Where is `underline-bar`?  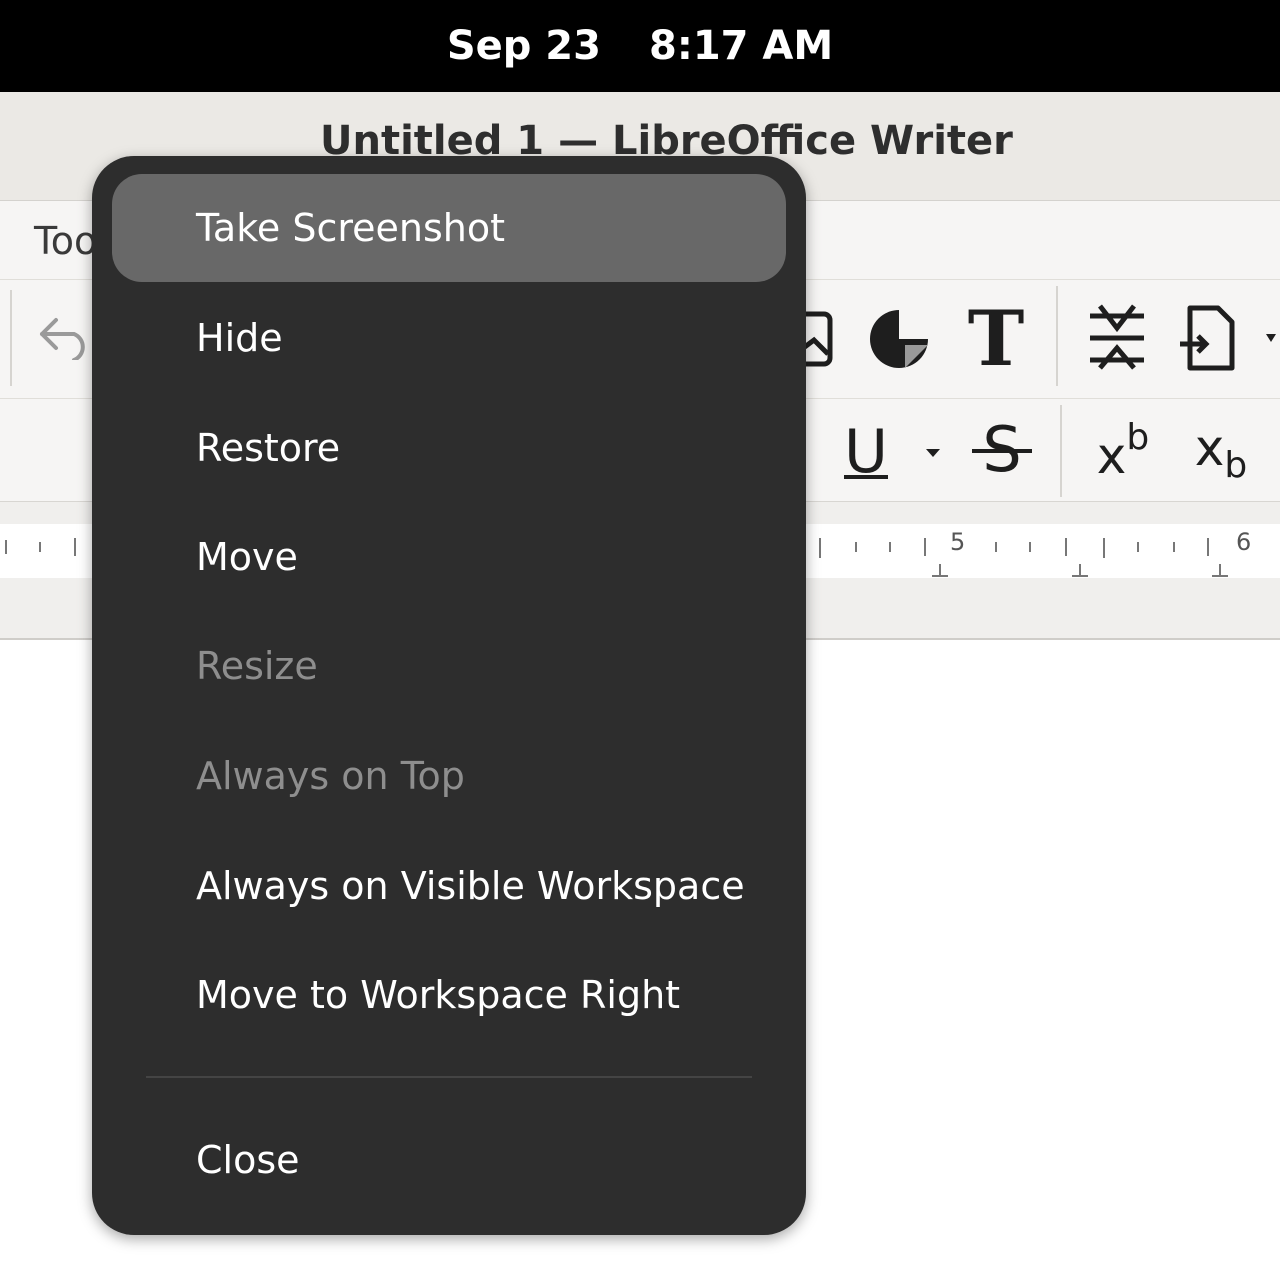 underline-bar is located at coordinates (866, 477).